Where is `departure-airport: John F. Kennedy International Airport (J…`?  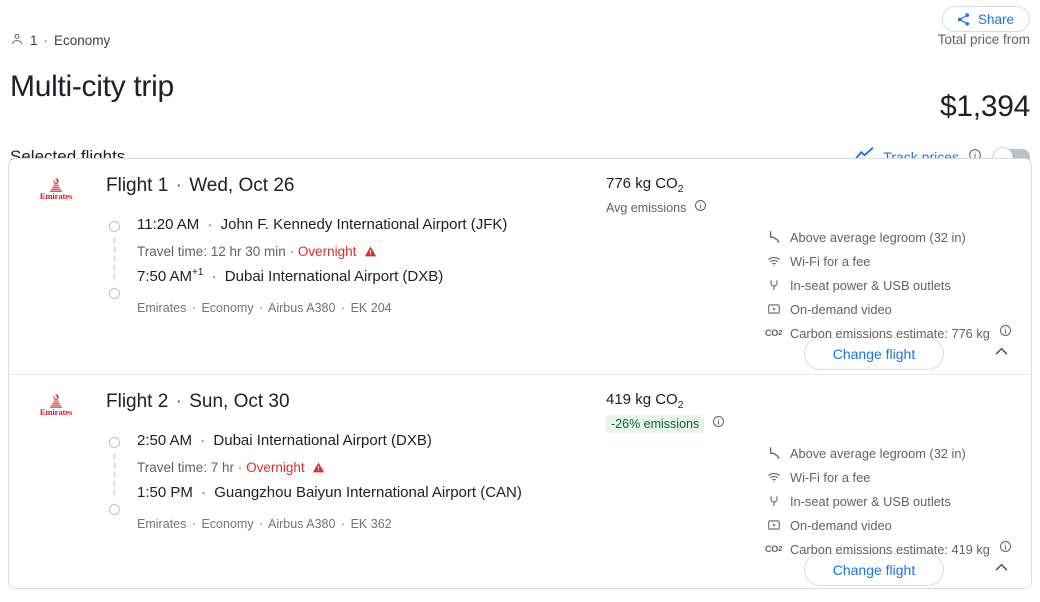 departure-airport: John F. Kennedy International Airport (J… is located at coordinates (364, 224).